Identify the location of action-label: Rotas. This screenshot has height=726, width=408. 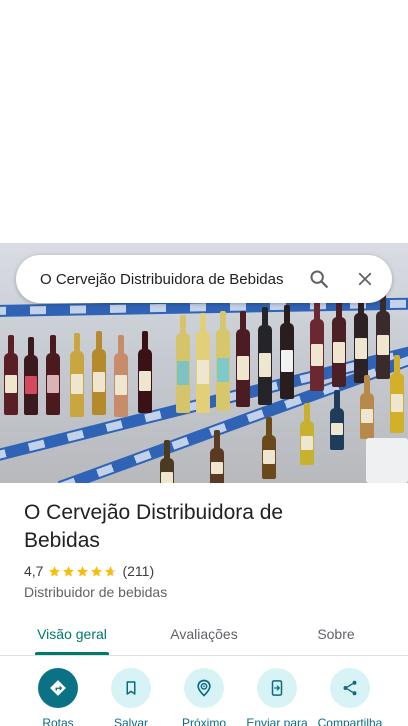
(58, 721).